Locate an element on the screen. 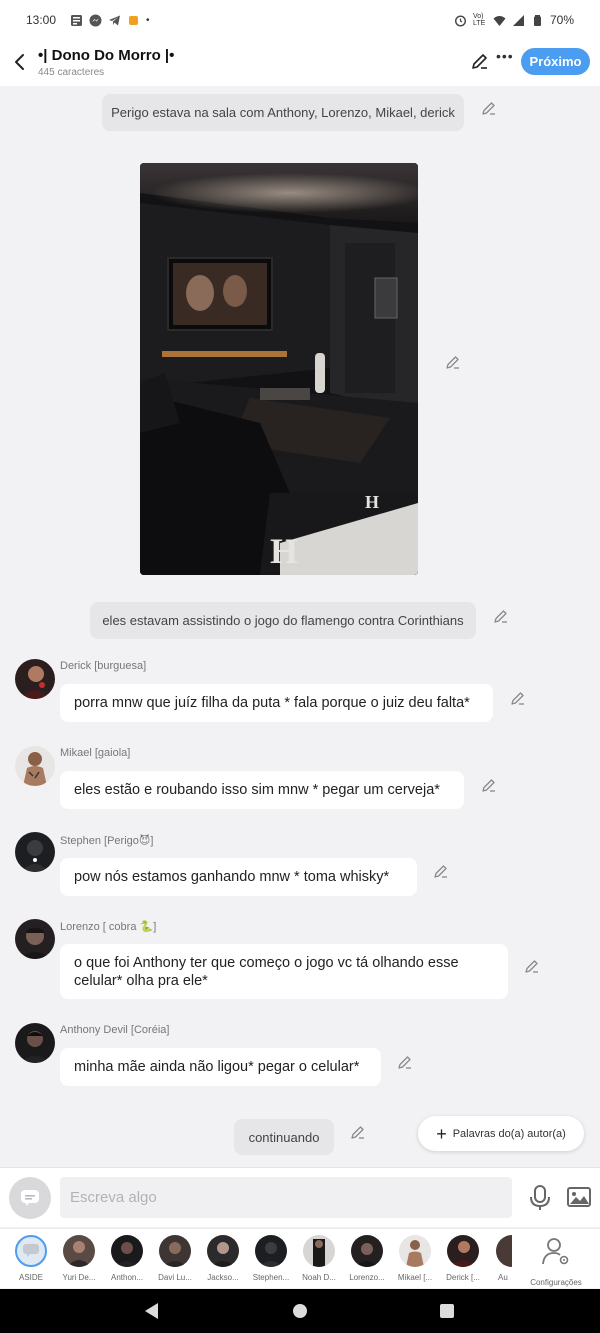  system-nav-bar is located at coordinates (300, 1311).